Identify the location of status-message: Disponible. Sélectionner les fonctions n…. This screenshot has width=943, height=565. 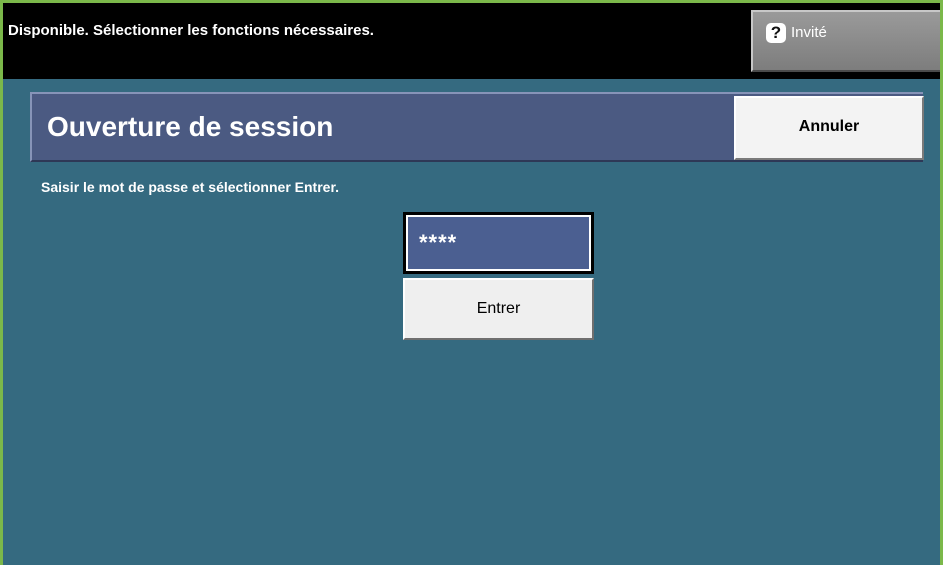
(191, 30).